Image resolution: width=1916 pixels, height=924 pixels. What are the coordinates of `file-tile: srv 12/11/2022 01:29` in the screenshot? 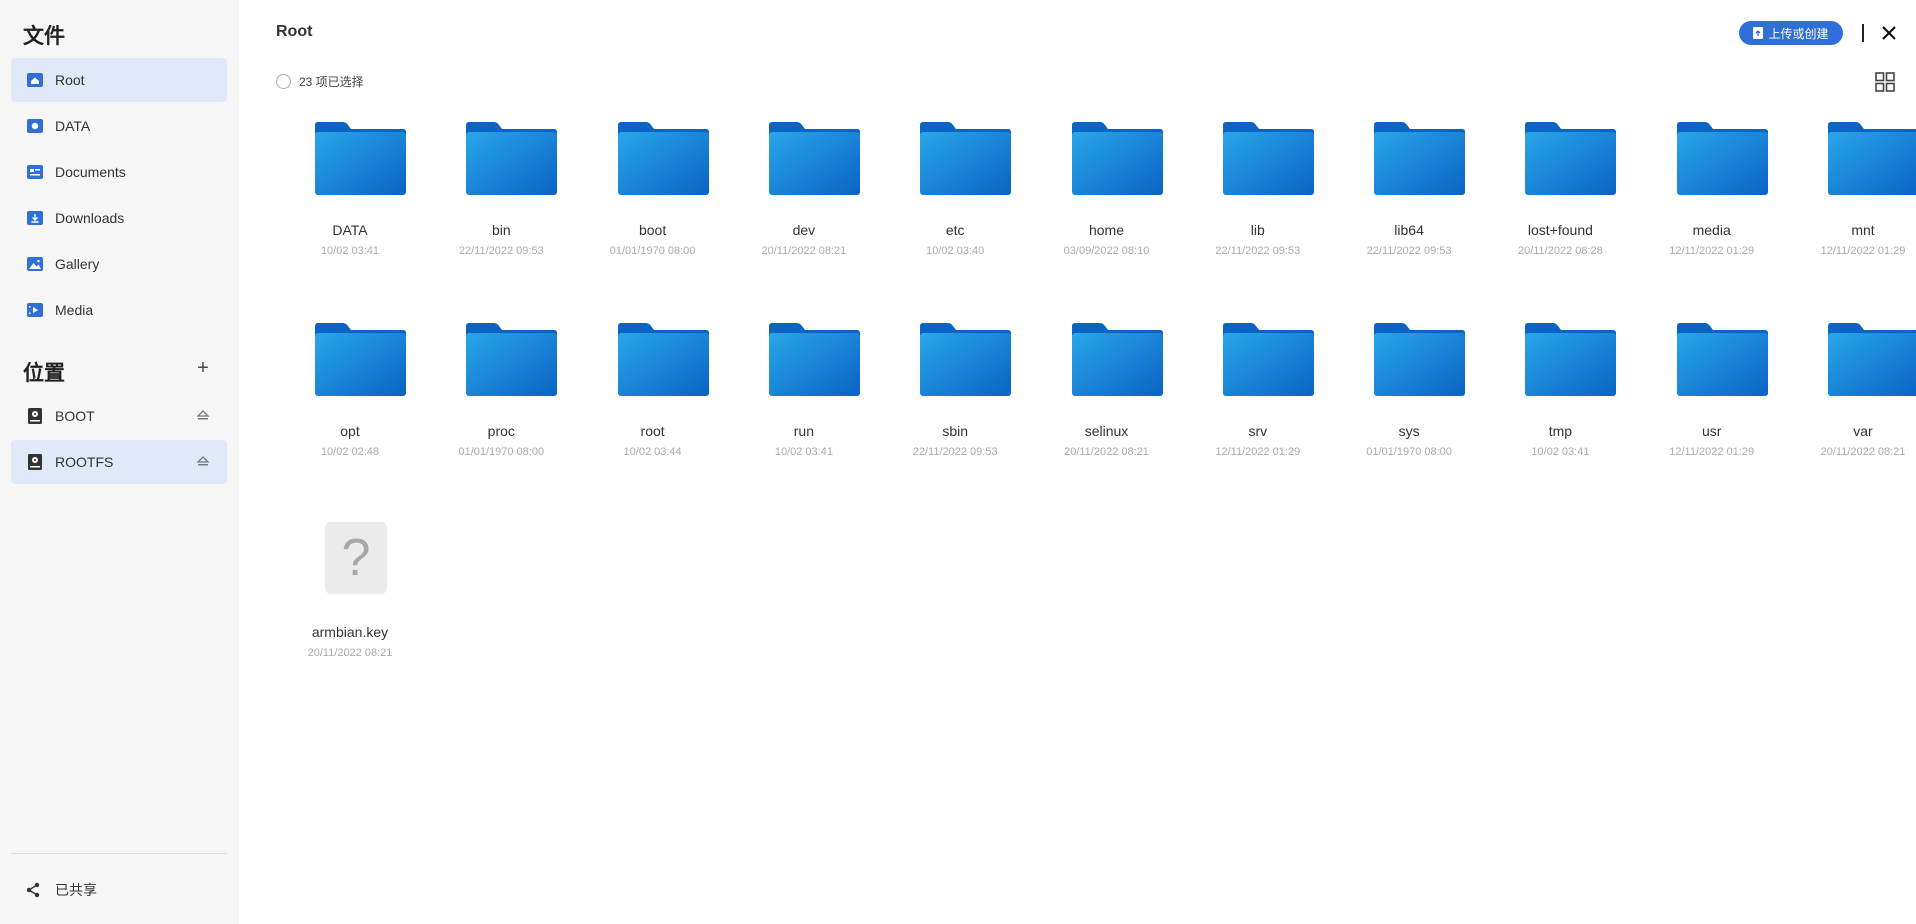 It's located at (1258, 416).